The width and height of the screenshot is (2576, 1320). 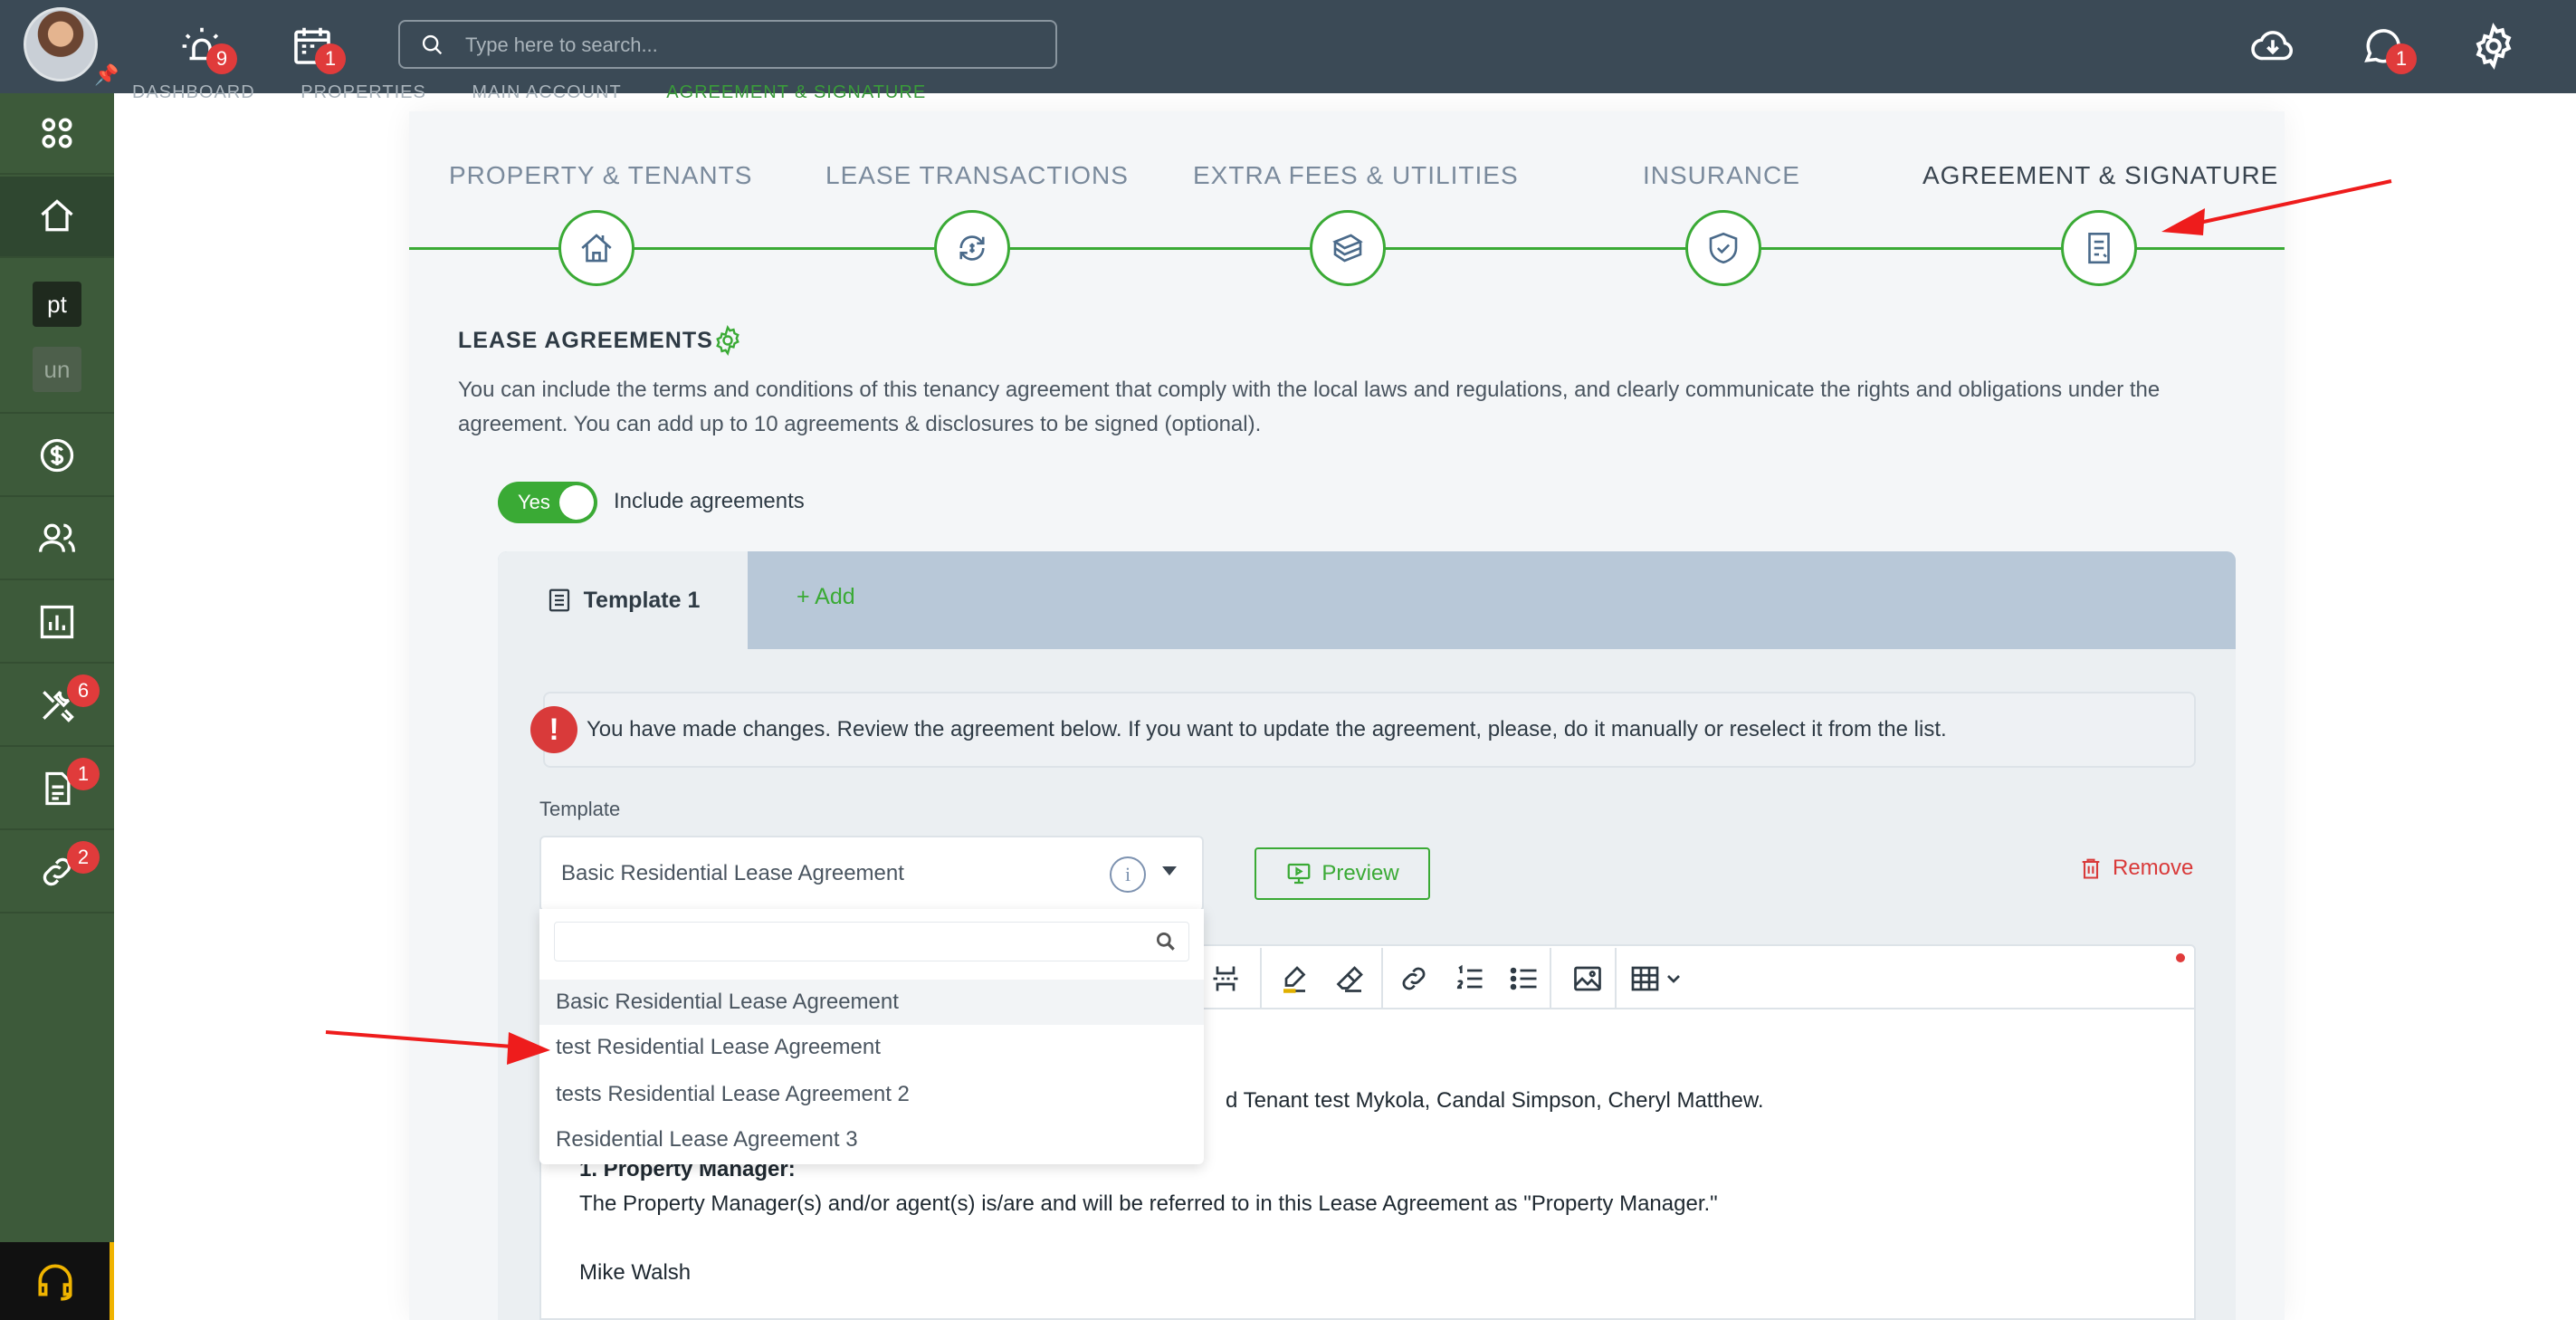 I want to click on alarm-icon: 9, so click(x=207, y=48).